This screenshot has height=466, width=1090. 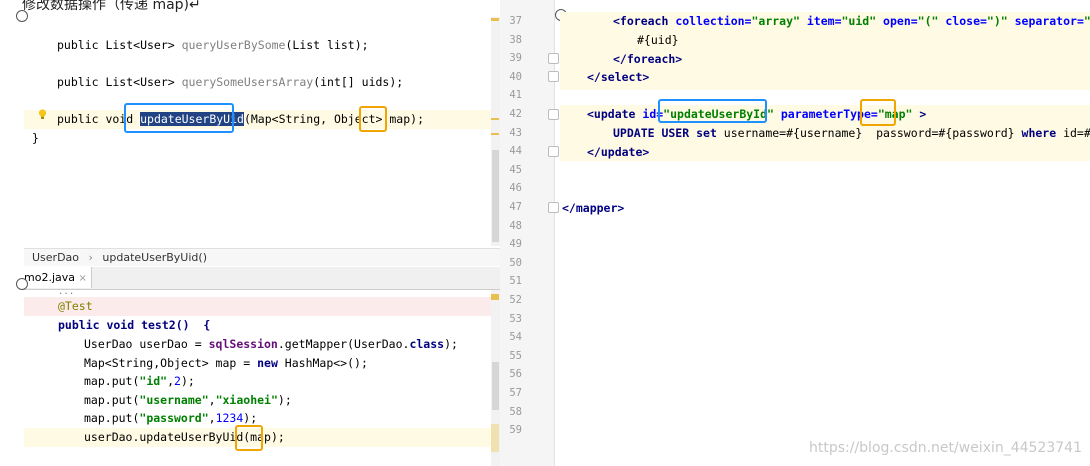 I want to click on map-put-id-line: map.put("id",2);, so click(x=139, y=381).